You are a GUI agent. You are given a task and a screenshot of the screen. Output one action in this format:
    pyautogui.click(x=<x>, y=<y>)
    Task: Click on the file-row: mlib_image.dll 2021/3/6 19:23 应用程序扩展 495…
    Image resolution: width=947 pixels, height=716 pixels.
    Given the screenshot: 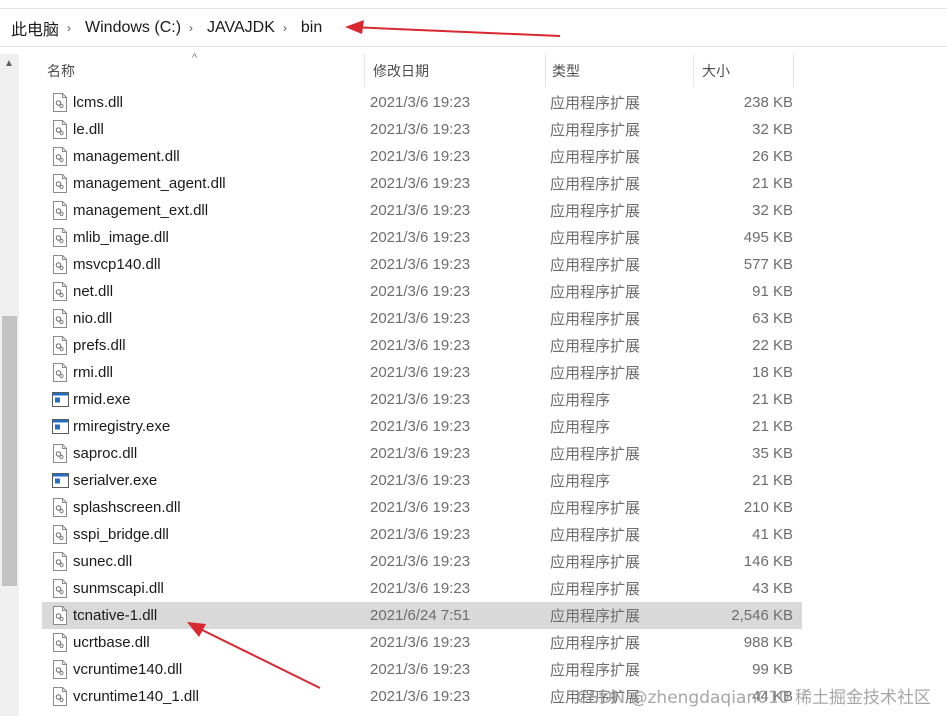 What is the action you would take?
    pyautogui.click(x=422, y=237)
    